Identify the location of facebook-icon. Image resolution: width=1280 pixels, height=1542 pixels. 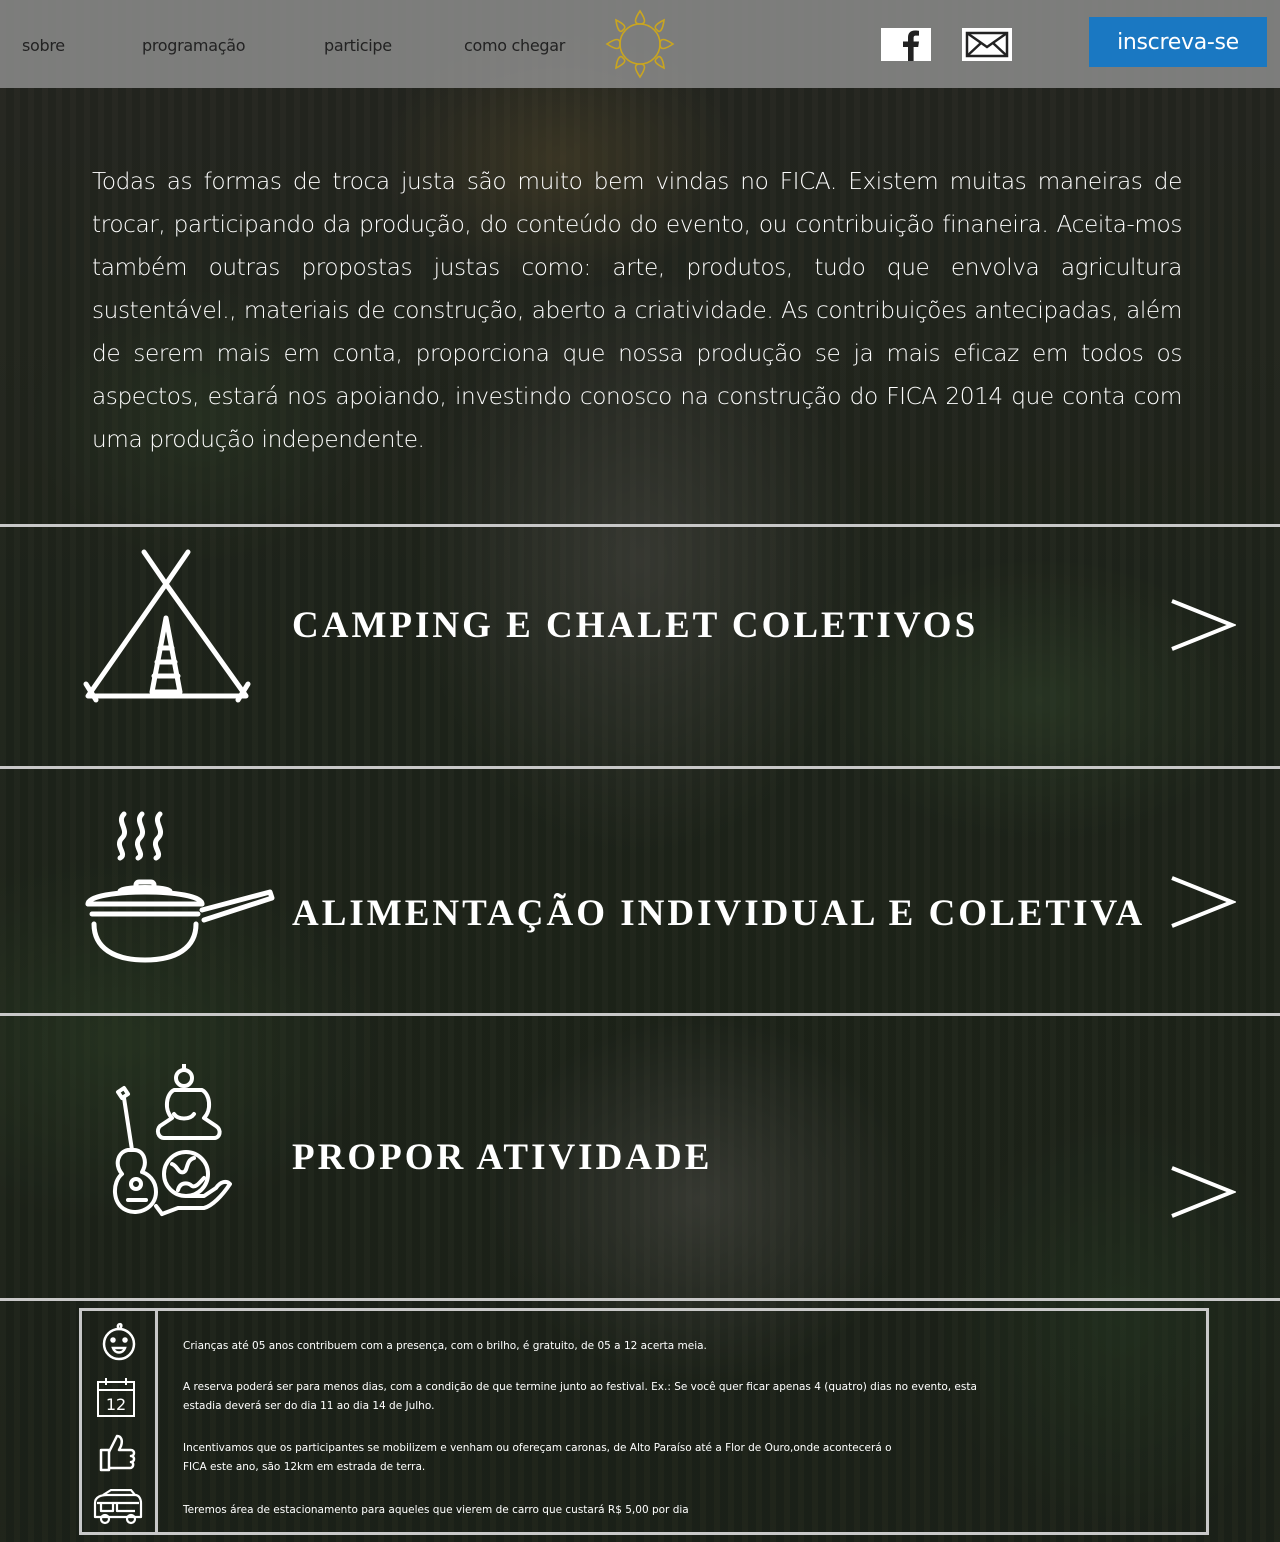
(911, 45).